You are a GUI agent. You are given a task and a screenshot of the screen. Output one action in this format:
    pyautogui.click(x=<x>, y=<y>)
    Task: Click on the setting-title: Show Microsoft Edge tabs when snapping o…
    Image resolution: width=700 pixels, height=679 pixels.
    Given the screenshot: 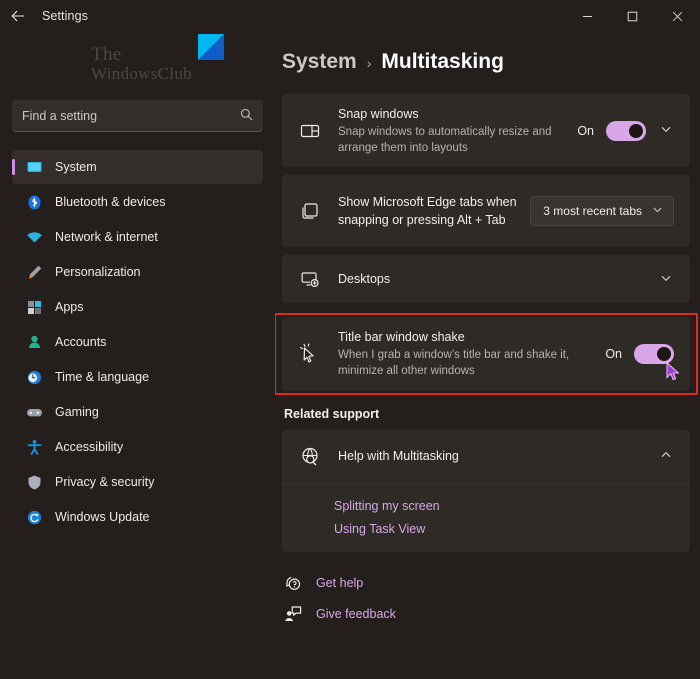 What is the action you would take?
    pyautogui.click(x=427, y=211)
    